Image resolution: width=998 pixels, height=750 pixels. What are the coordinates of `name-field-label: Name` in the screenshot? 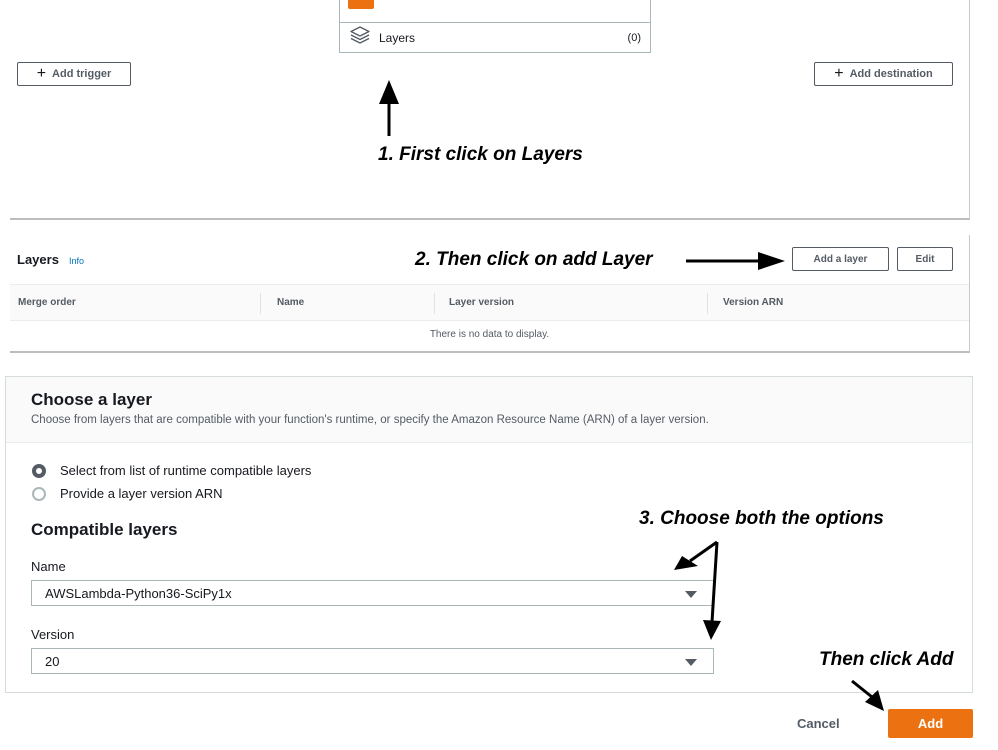 It's located at (48, 566).